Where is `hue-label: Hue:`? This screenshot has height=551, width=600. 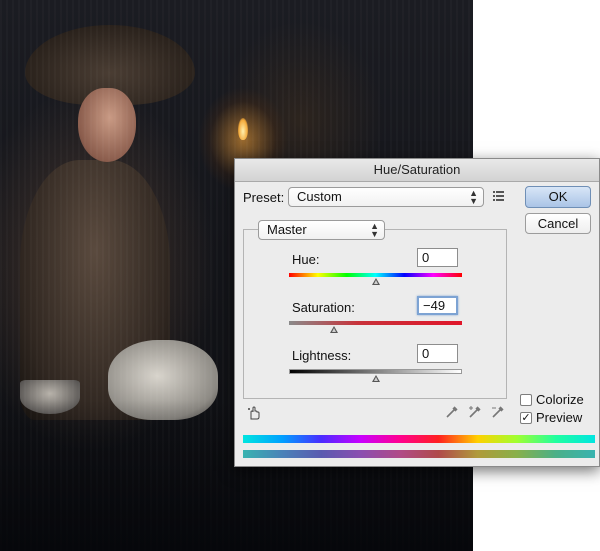 hue-label: Hue: is located at coordinates (306, 259).